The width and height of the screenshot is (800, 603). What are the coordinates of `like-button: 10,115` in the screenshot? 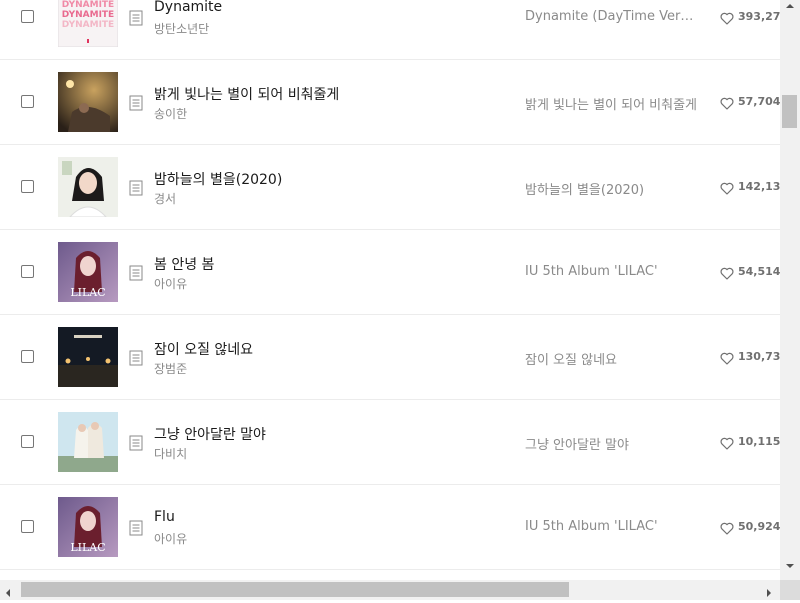 It's located at (750, 442).